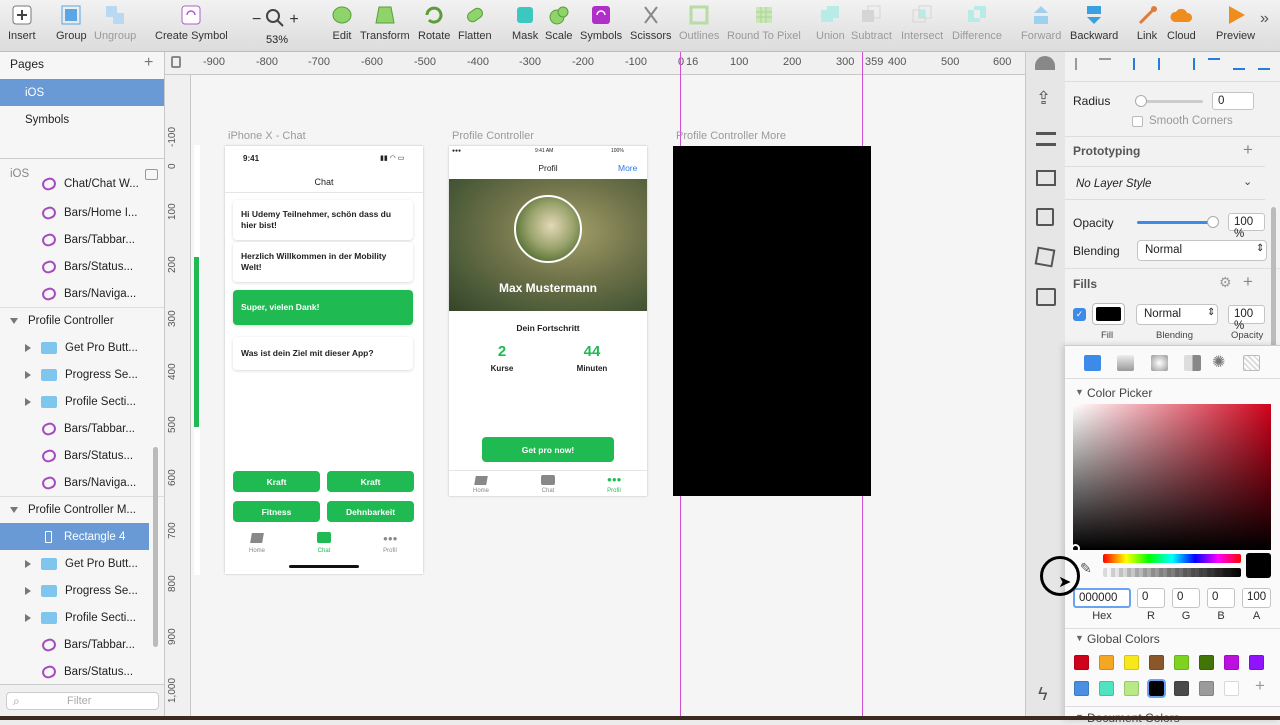 Image resolution: width=1280 pixels, height=725 pixels. Describe the element at coordinates (922, 23) in the screenshot. I see `intersect-button: Intersect` at that location.